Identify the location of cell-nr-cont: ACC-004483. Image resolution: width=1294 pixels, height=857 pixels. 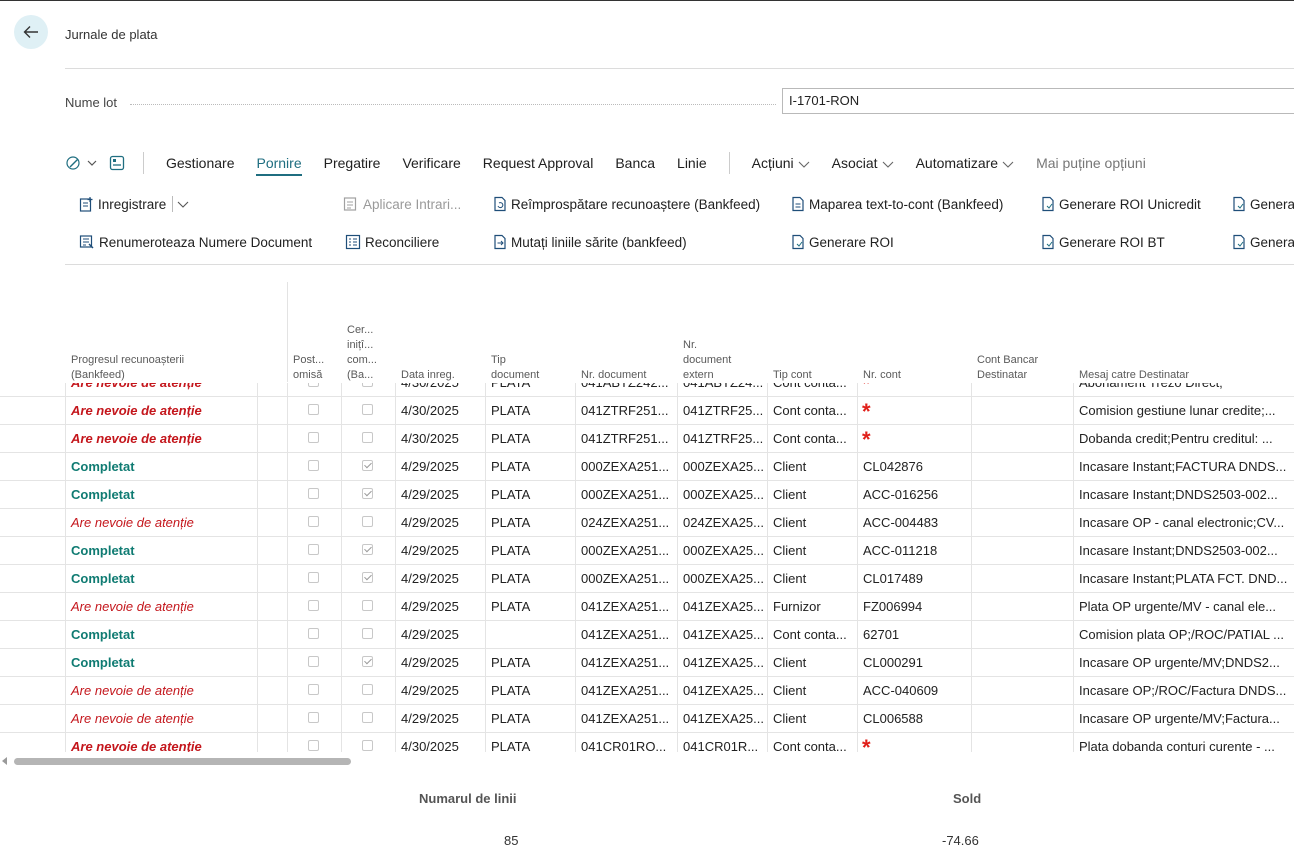
(914, 523).